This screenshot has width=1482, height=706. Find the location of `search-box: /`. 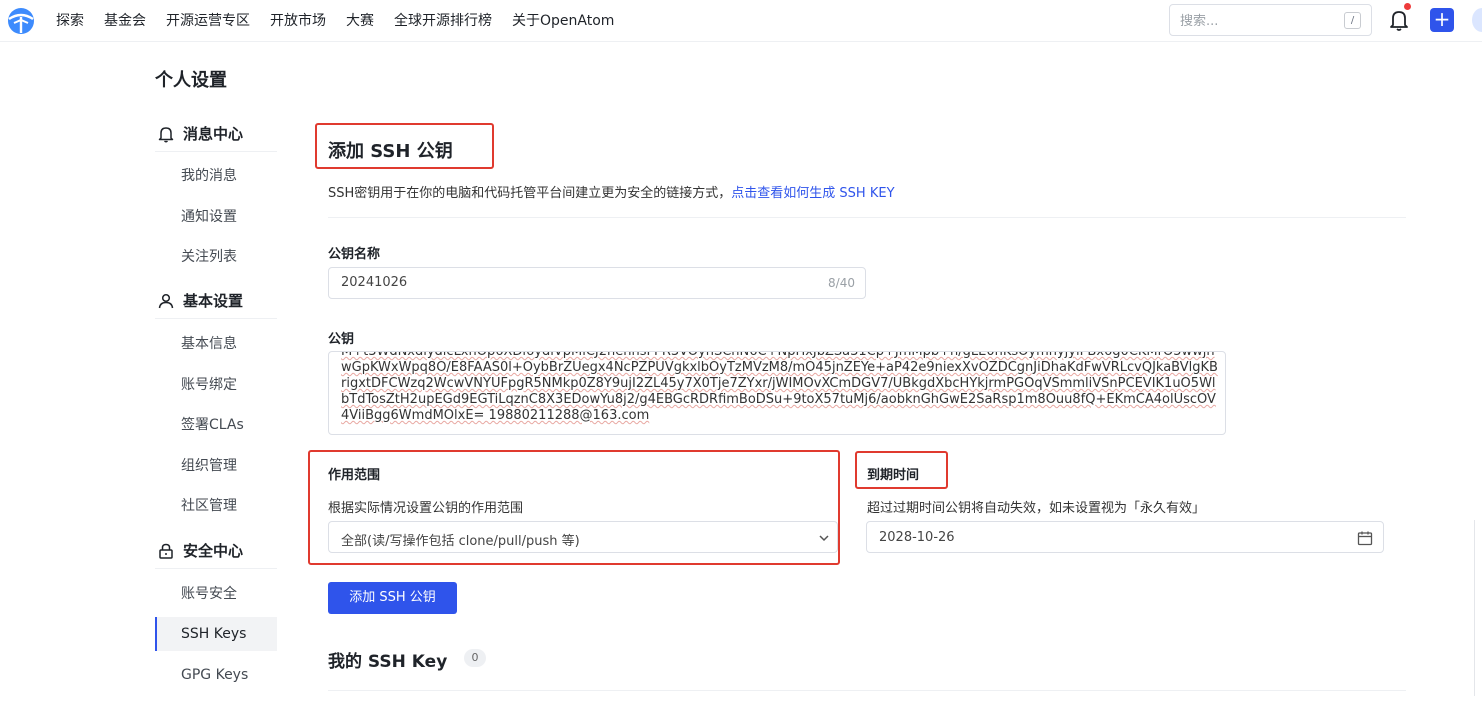

search-box: / is located at coordinates (1270, 20).